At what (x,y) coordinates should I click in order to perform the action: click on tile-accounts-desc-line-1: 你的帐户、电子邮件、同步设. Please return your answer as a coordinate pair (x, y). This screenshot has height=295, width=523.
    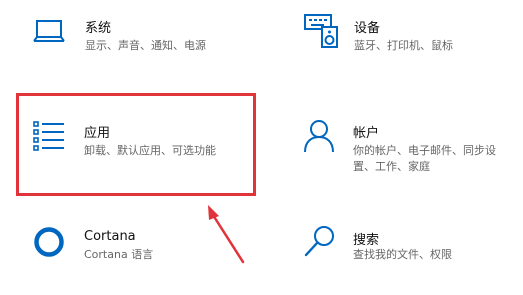
    Looking at the image, I should click on (424, 150).